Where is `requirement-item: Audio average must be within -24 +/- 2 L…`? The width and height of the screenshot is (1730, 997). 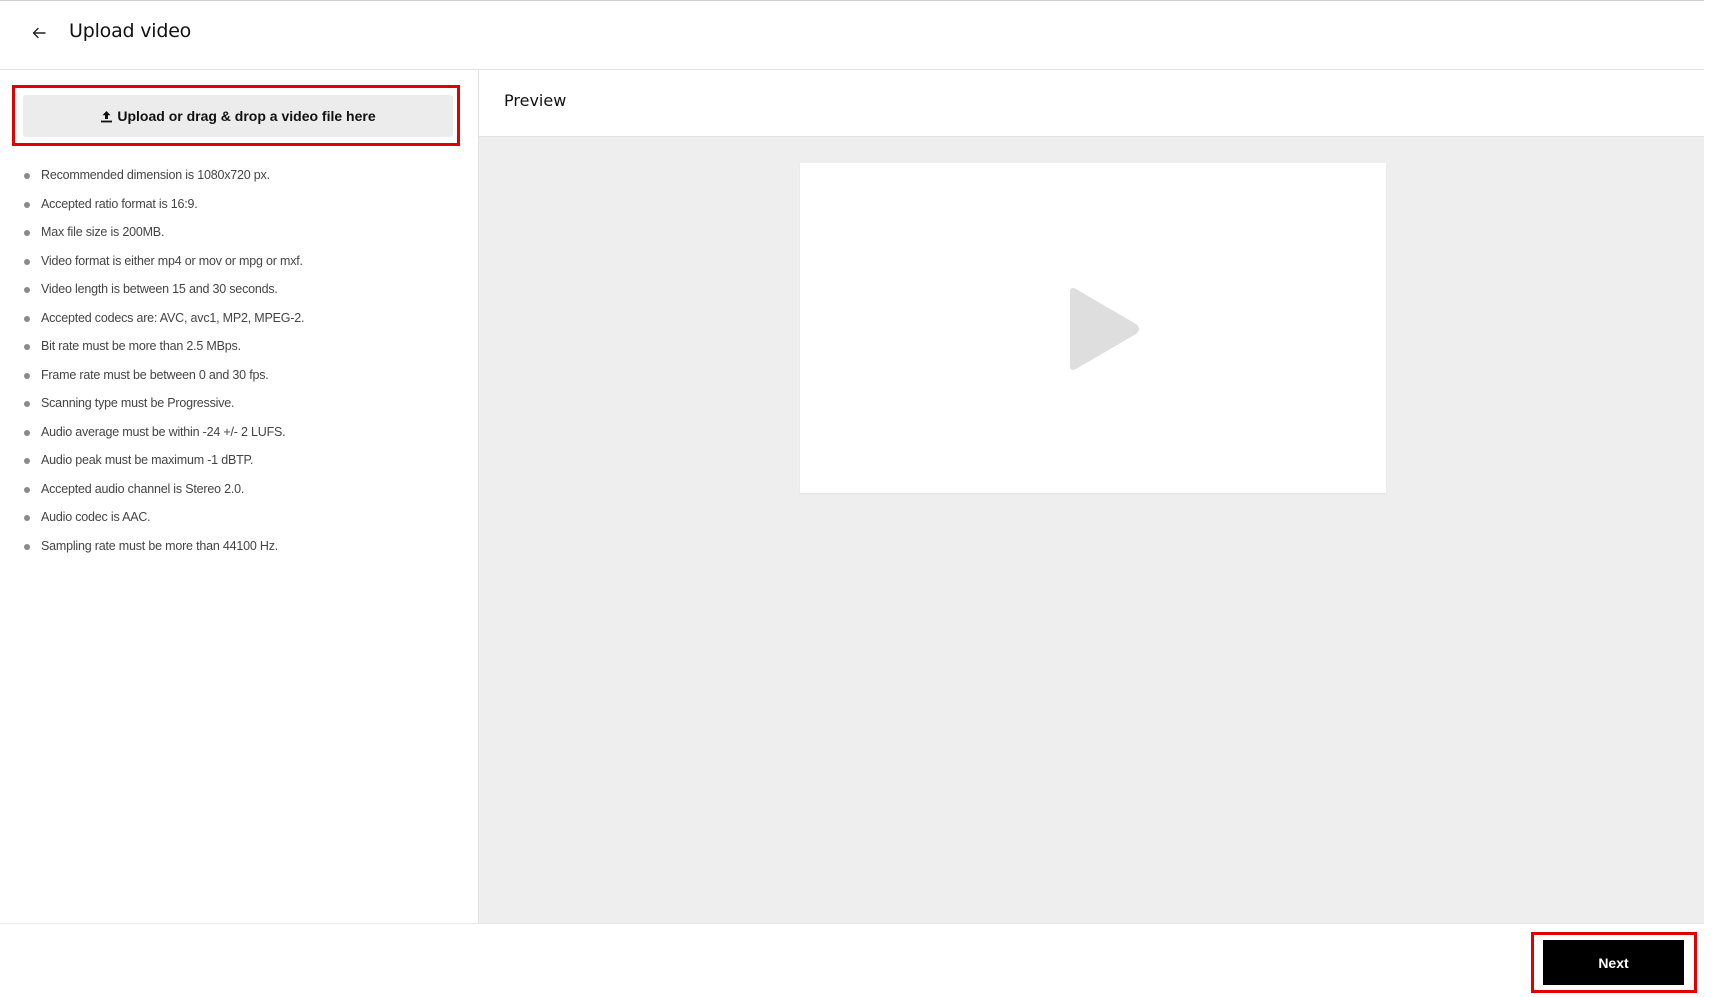 requirement-item: Audio average must be within -24 +/- 2 L… is located at coordinates (164, 438).